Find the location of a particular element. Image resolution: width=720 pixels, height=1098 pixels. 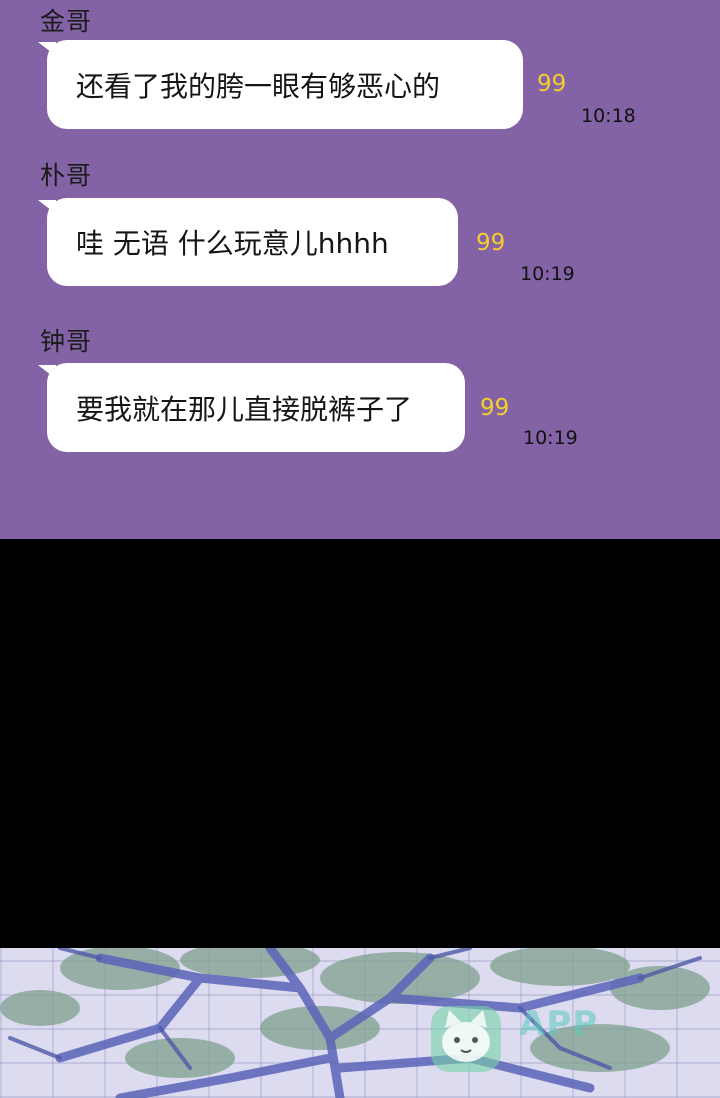

watermark-text: APP is located at coordinates (559, 1024).